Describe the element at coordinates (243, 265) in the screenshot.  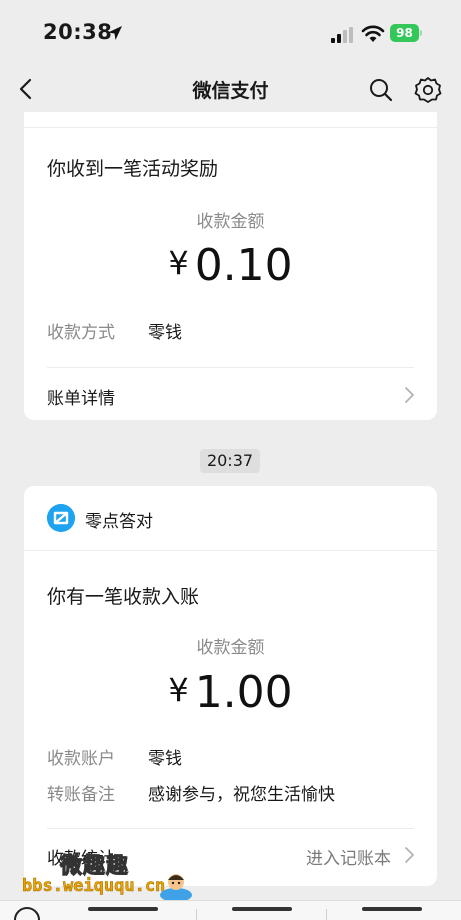
I see `amount-number: 0.10` at that location.